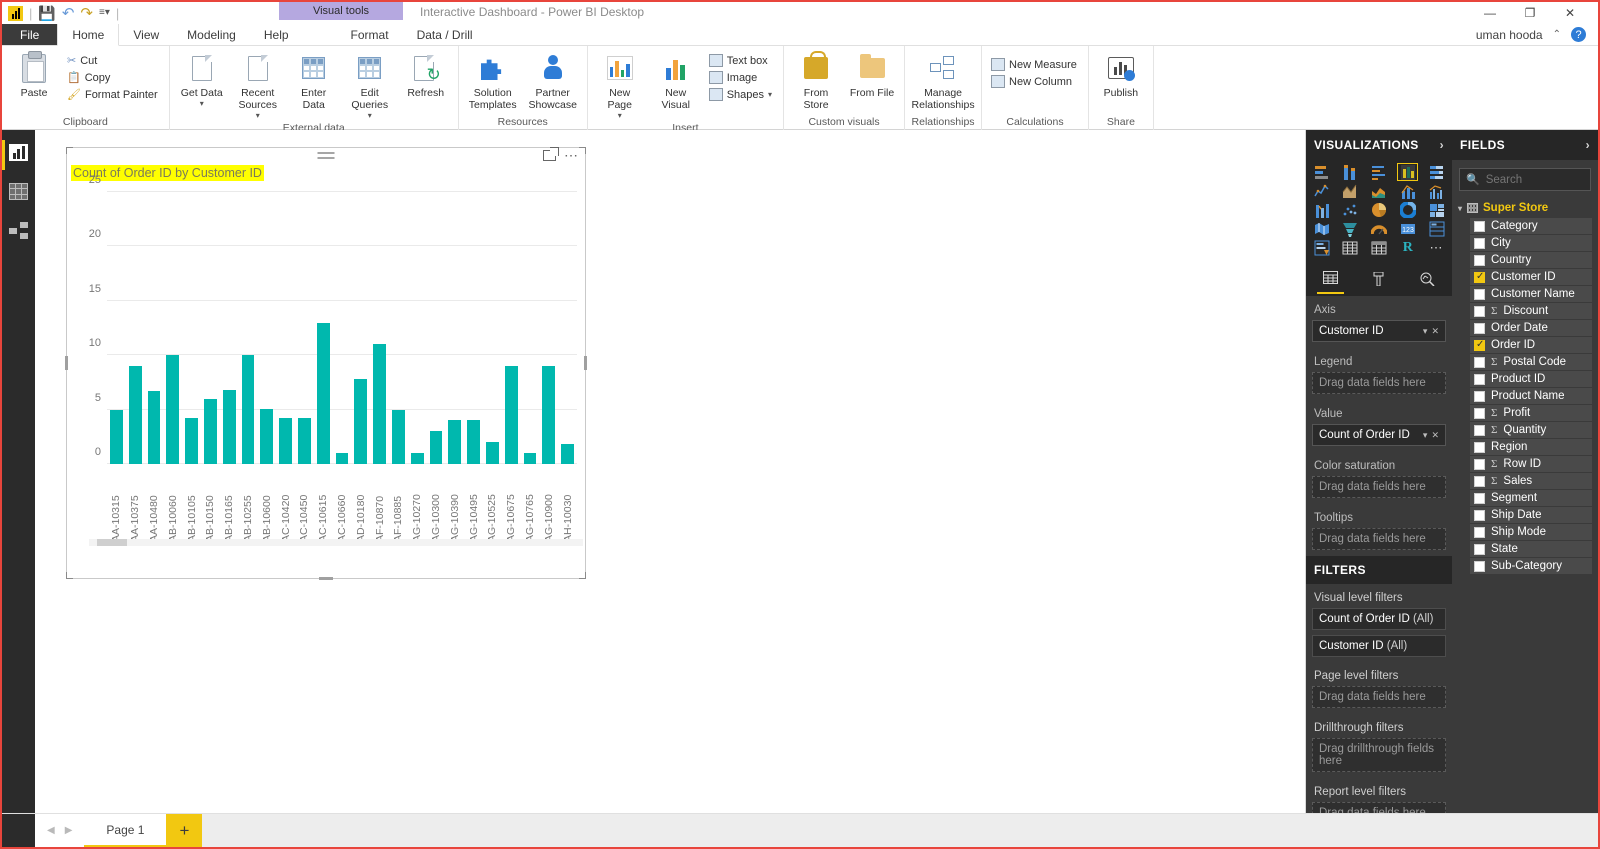 The width and height of the screenshot is (1600, 849). I want to click on treemap-icon, so click(1436, 210).